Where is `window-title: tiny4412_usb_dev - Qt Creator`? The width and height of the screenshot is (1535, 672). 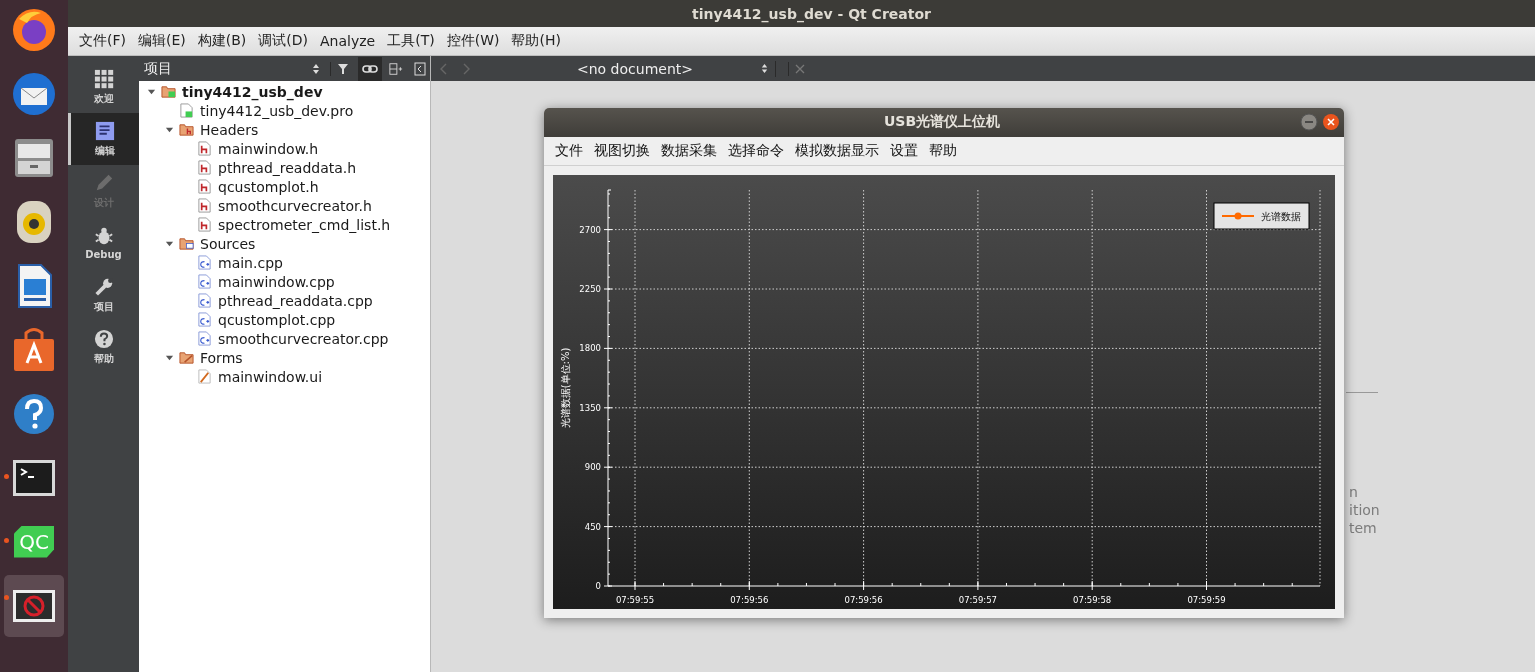
window-title: tiny4412_usb_dev - Qt Creator is located at coordinates (811, 13).